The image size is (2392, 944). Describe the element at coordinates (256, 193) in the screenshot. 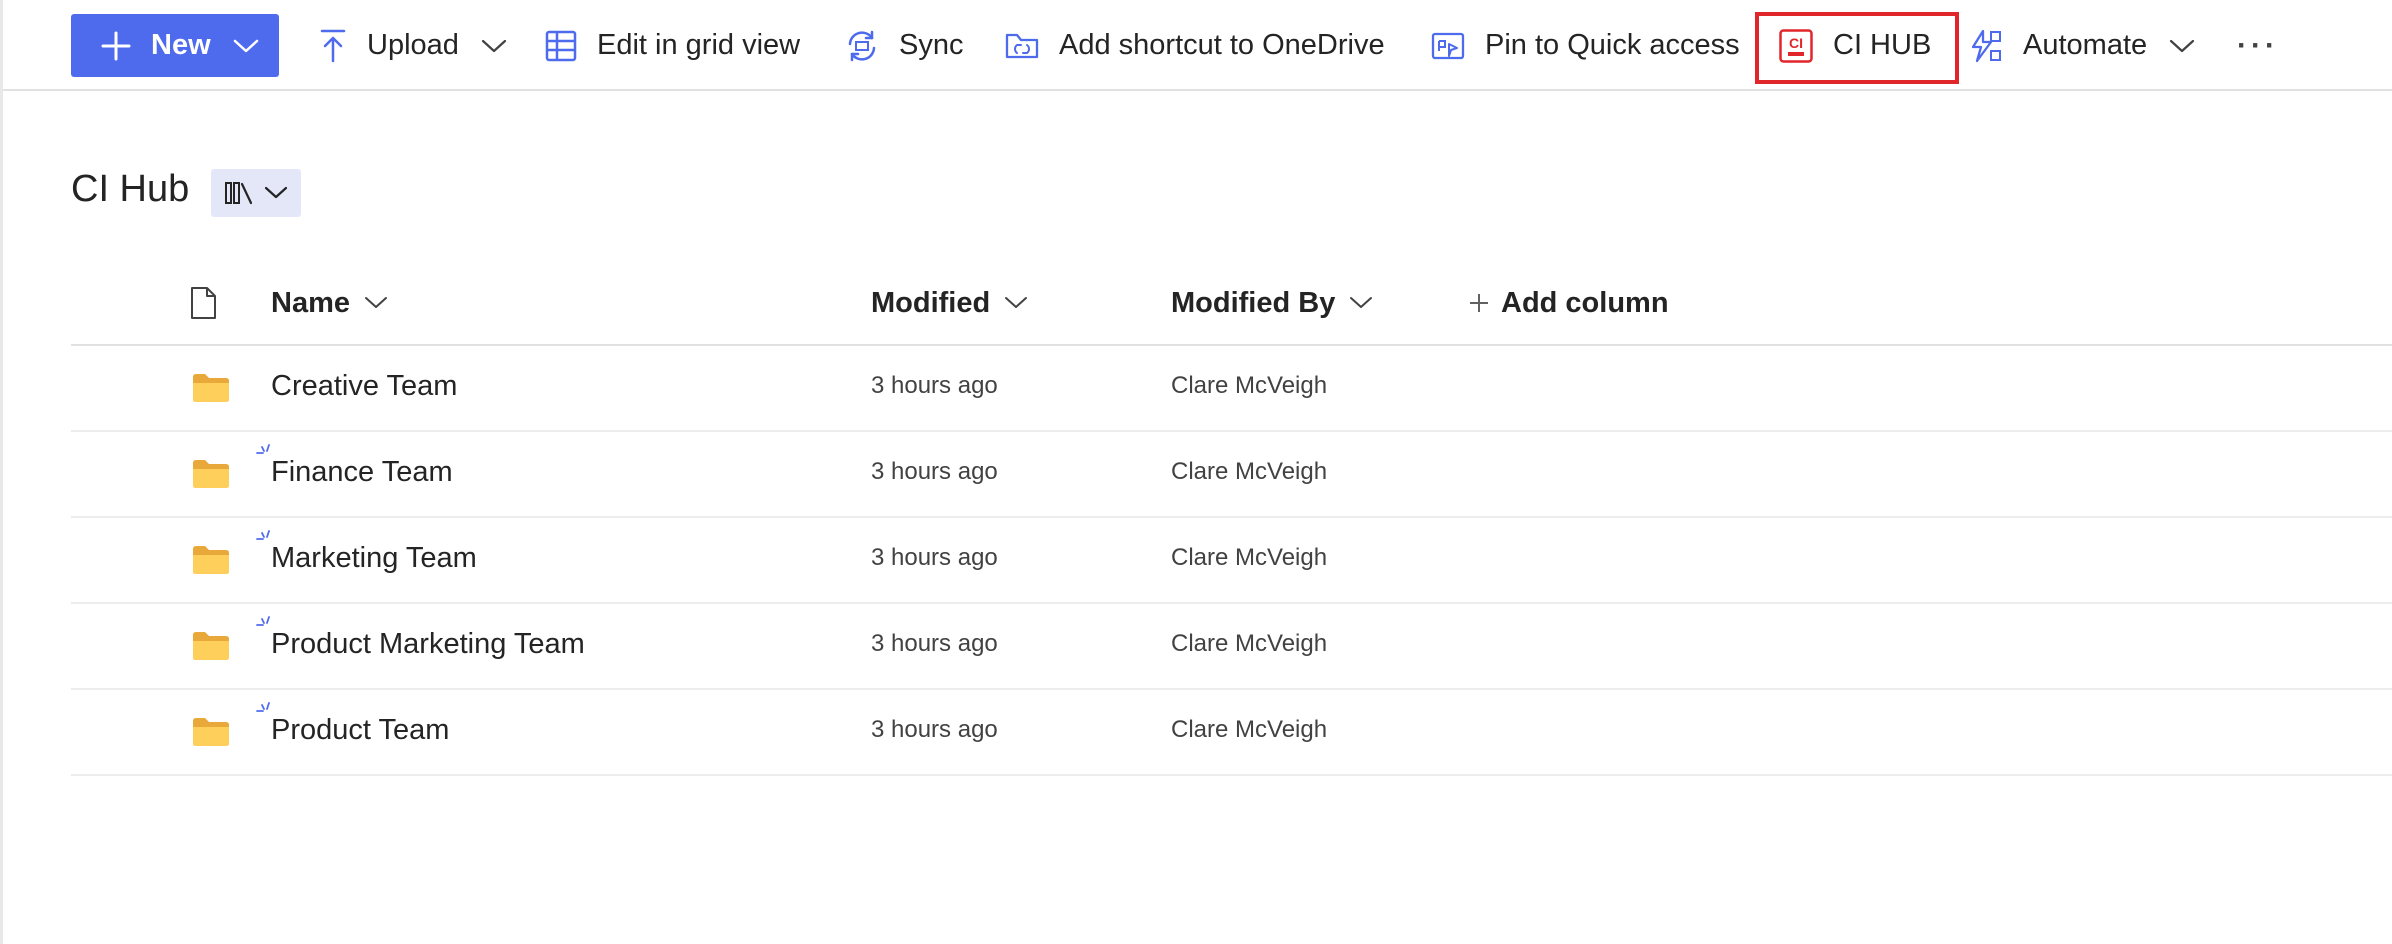

I see `library-view-switcher` at that location.